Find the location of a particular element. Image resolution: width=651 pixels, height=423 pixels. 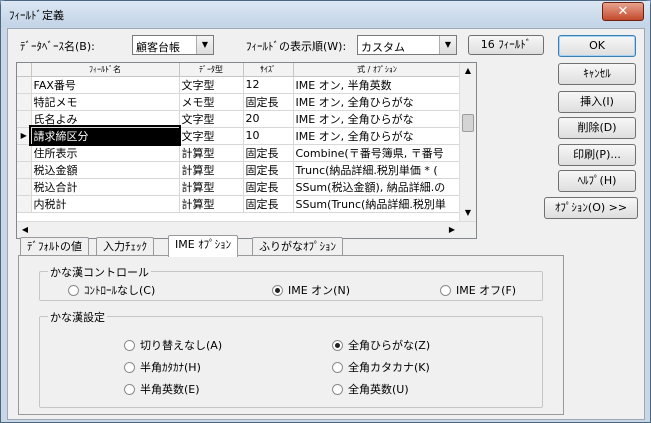

field-name-cell: 税込金額 is located at coordinates (105, 170).